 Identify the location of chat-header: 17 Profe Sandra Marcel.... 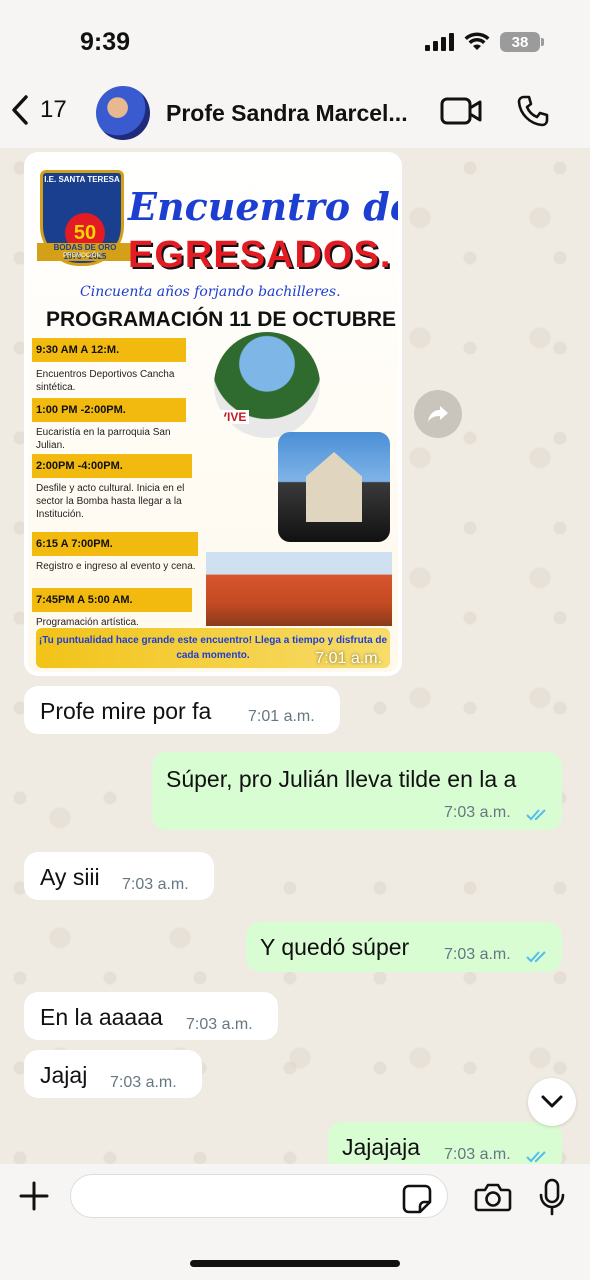
(295, 114).